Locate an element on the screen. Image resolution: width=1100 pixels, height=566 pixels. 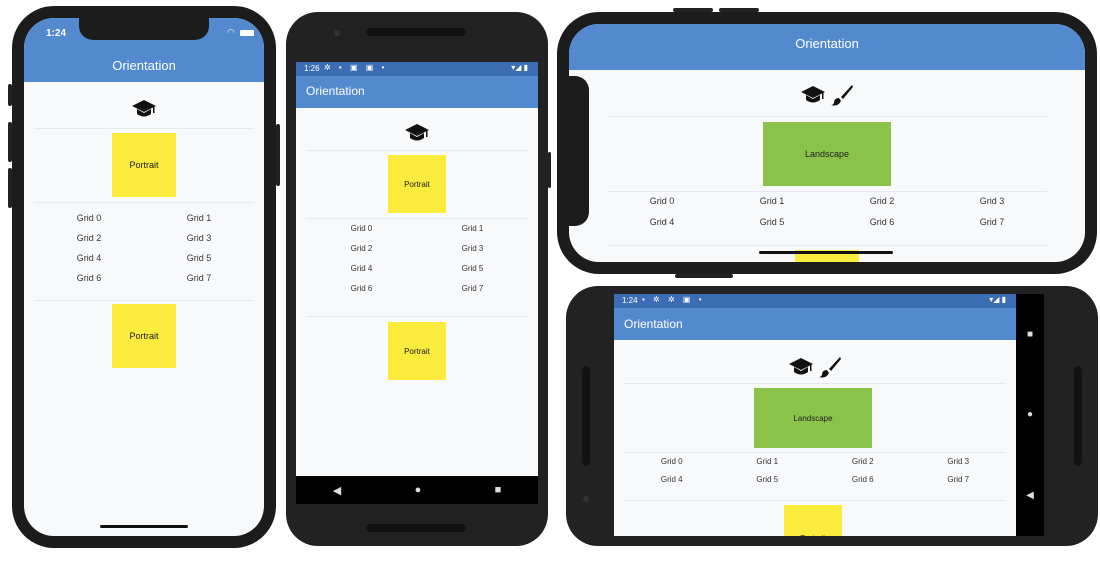
landscape-label: Landscape is located at coordinates (827, 154).